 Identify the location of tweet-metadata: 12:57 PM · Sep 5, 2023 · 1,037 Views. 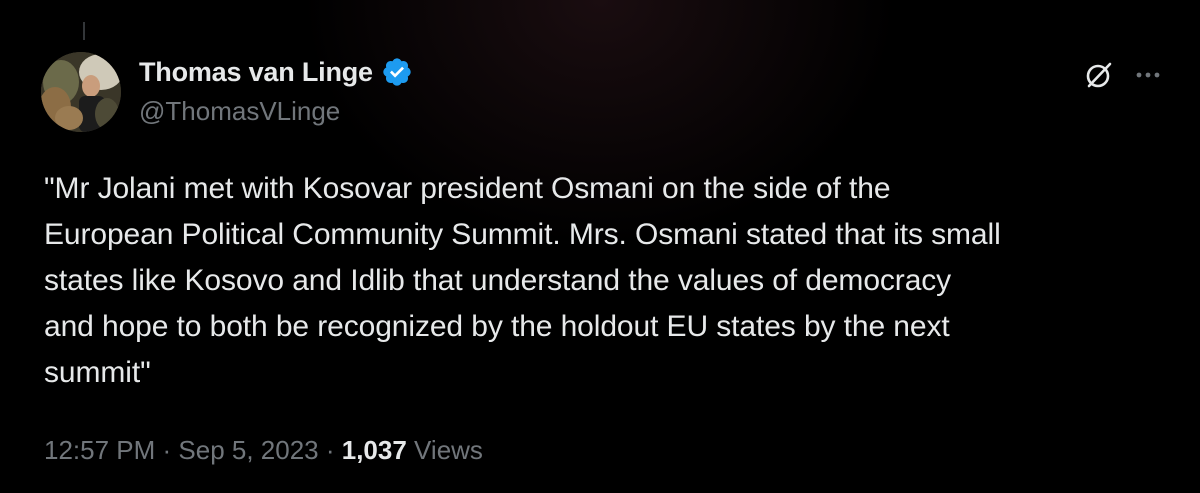
(263, 450).